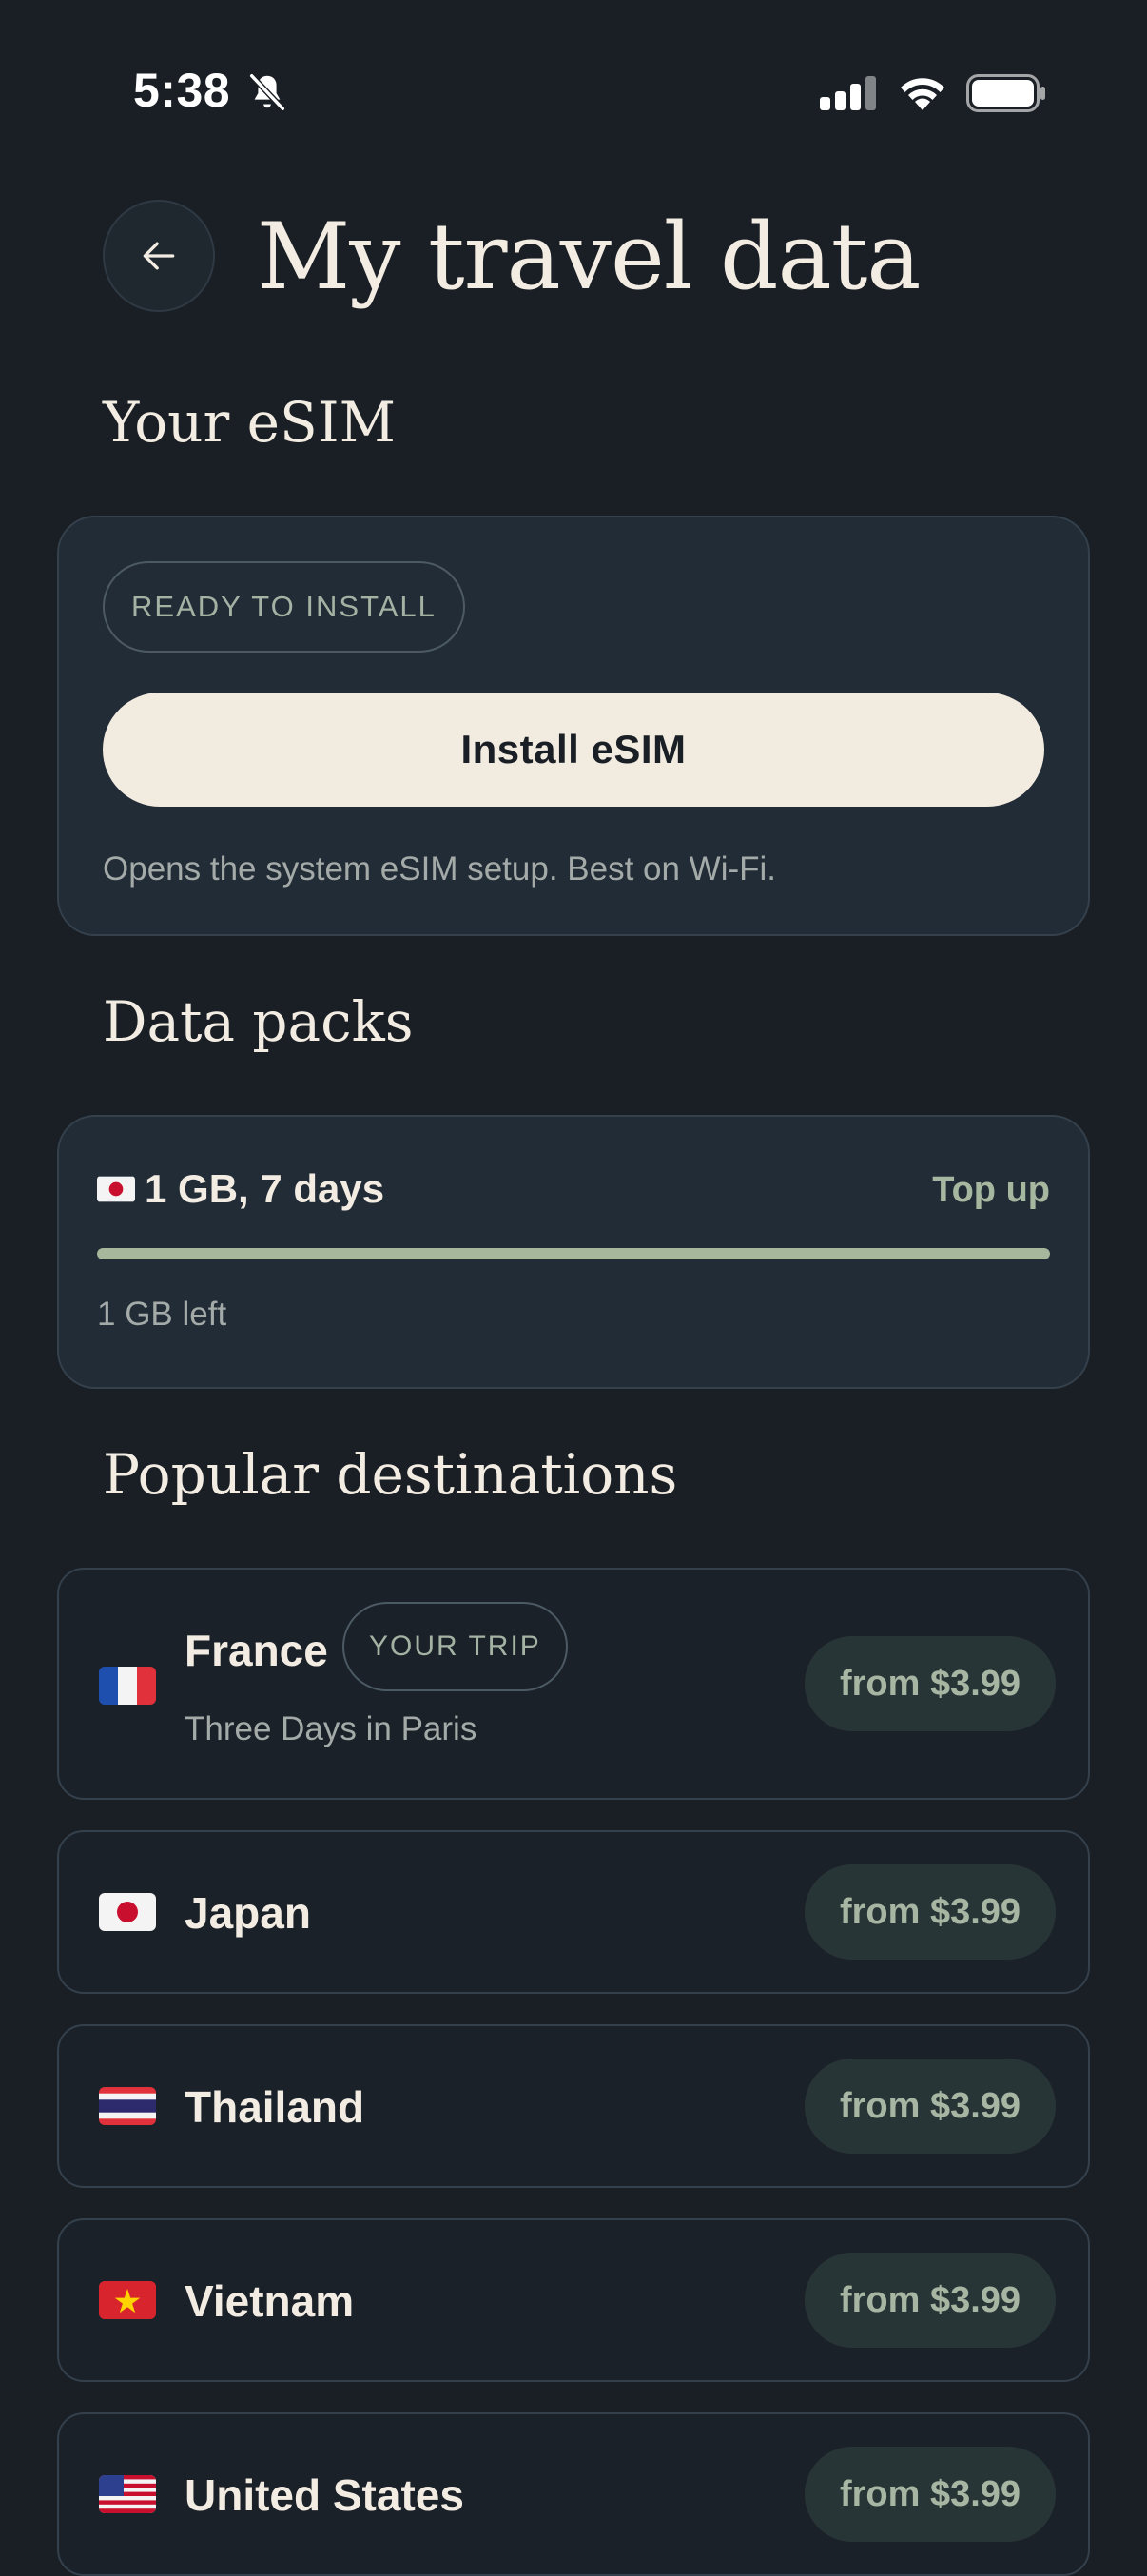  I want to click on vietnam-flag-icon, so click(127, 2300).